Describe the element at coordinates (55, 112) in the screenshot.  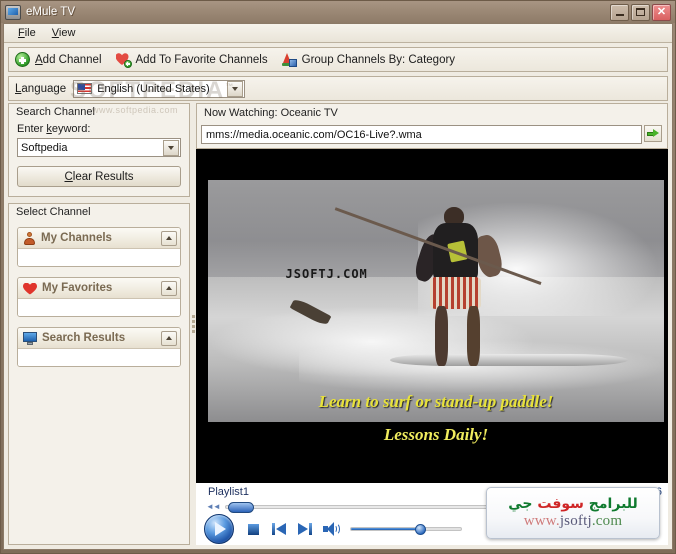
I see `search-channel-group-title: Search Channel` at that location.